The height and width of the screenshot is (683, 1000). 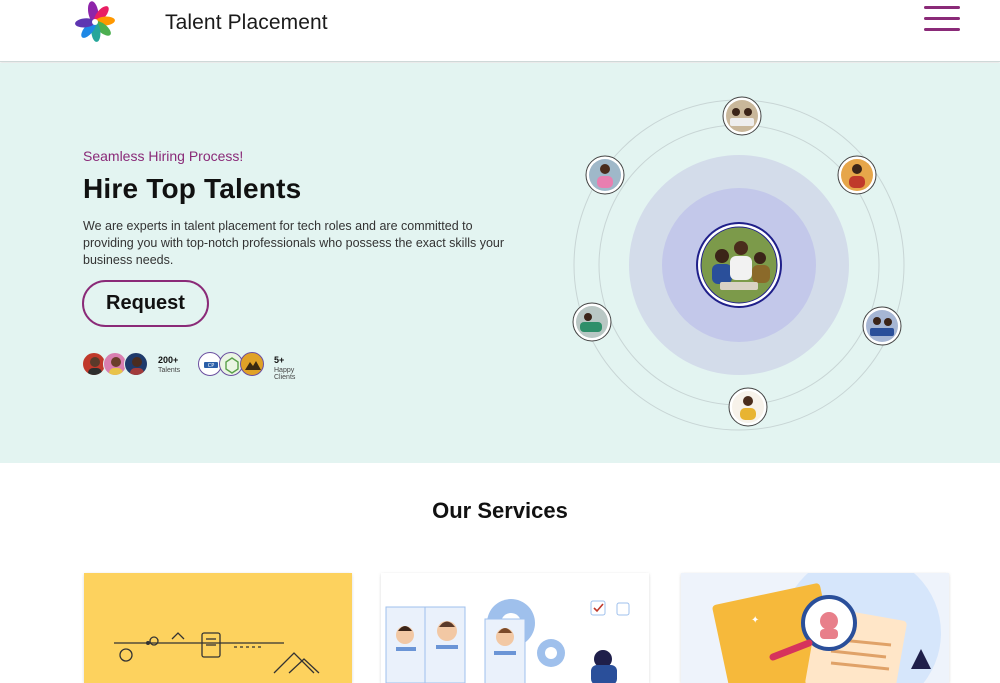 I want to click on center-team-photo, so click(x=739, y=265).